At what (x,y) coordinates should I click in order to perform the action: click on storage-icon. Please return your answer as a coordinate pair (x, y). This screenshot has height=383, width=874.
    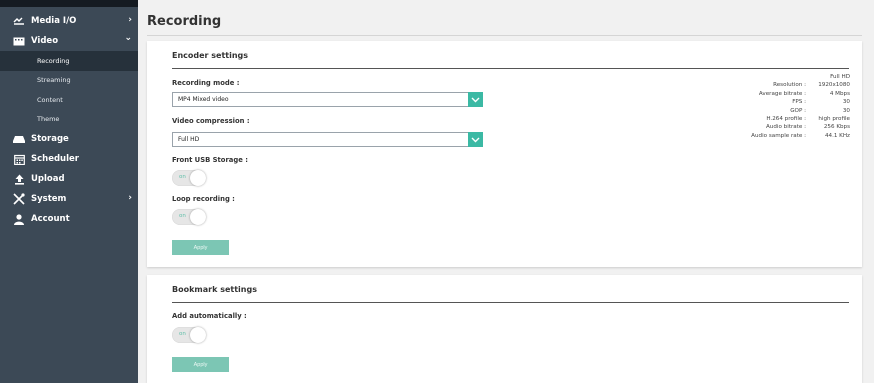
    Looking at the image, I should click on (19, 139).